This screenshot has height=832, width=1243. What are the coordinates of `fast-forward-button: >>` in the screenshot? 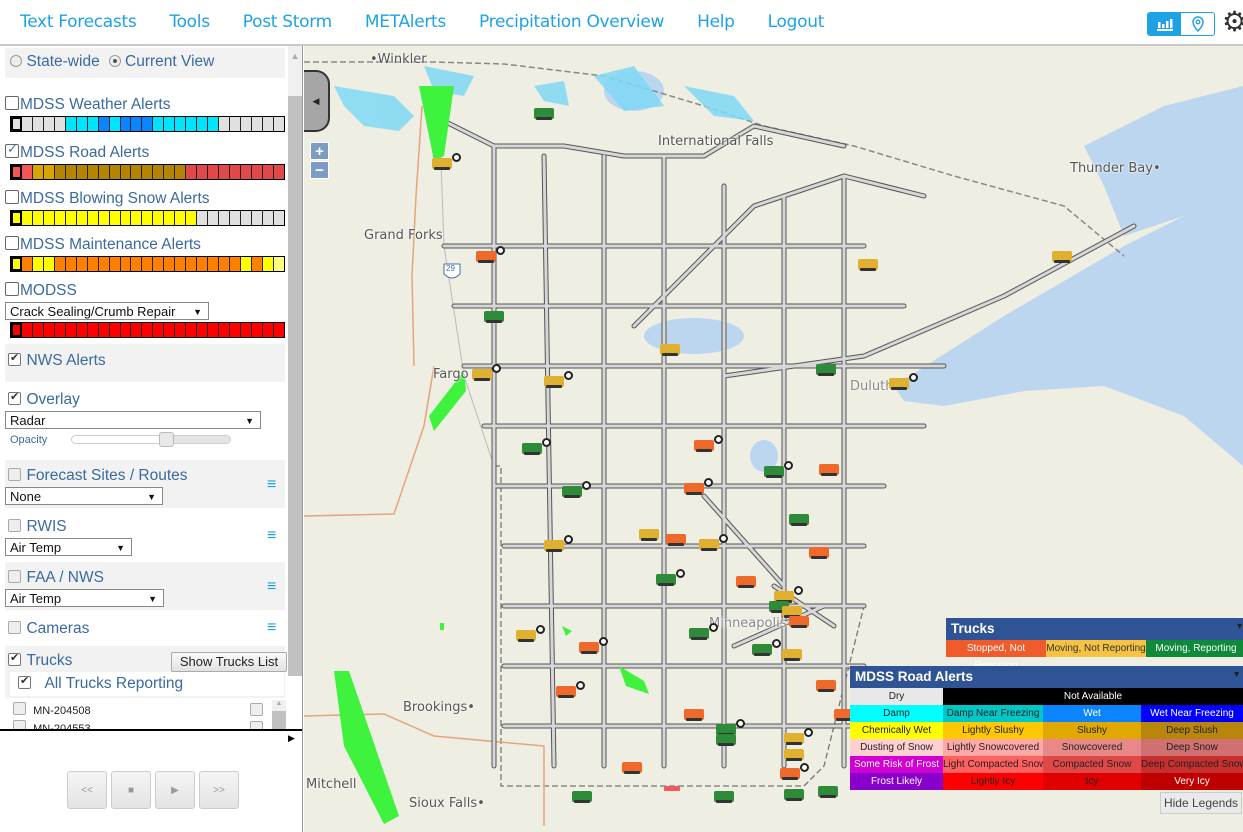 It's located at (219, 790).